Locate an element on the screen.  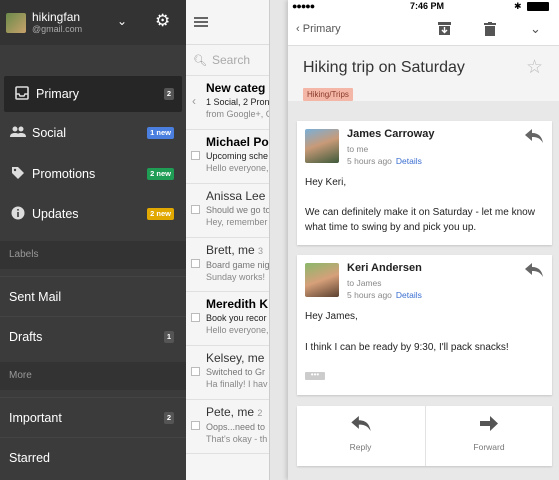
label-tag: Hiking/Trips is located at coordinates (328, 94).